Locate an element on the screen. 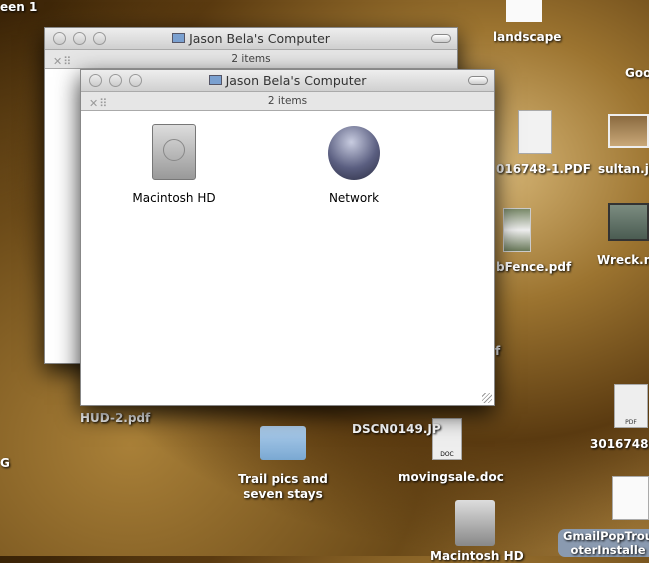 This screenshot has height=563, width=649. item-network: Network is located at coordinates (354, 164).